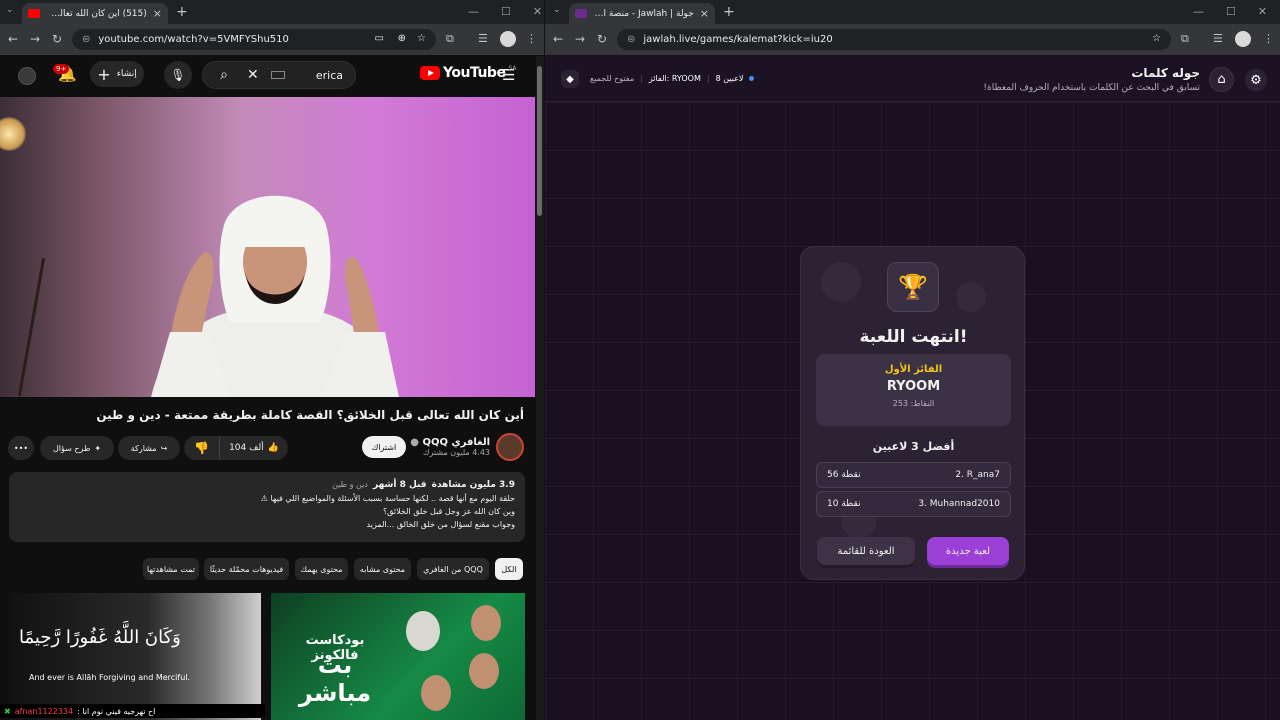 This screenshot has width=1280, height=720. What do you see at coordinates (913, 446) in the screenshot?
I see `top-players-heading: أفضل 3 لاعبين` at bounding box center [913, 446].